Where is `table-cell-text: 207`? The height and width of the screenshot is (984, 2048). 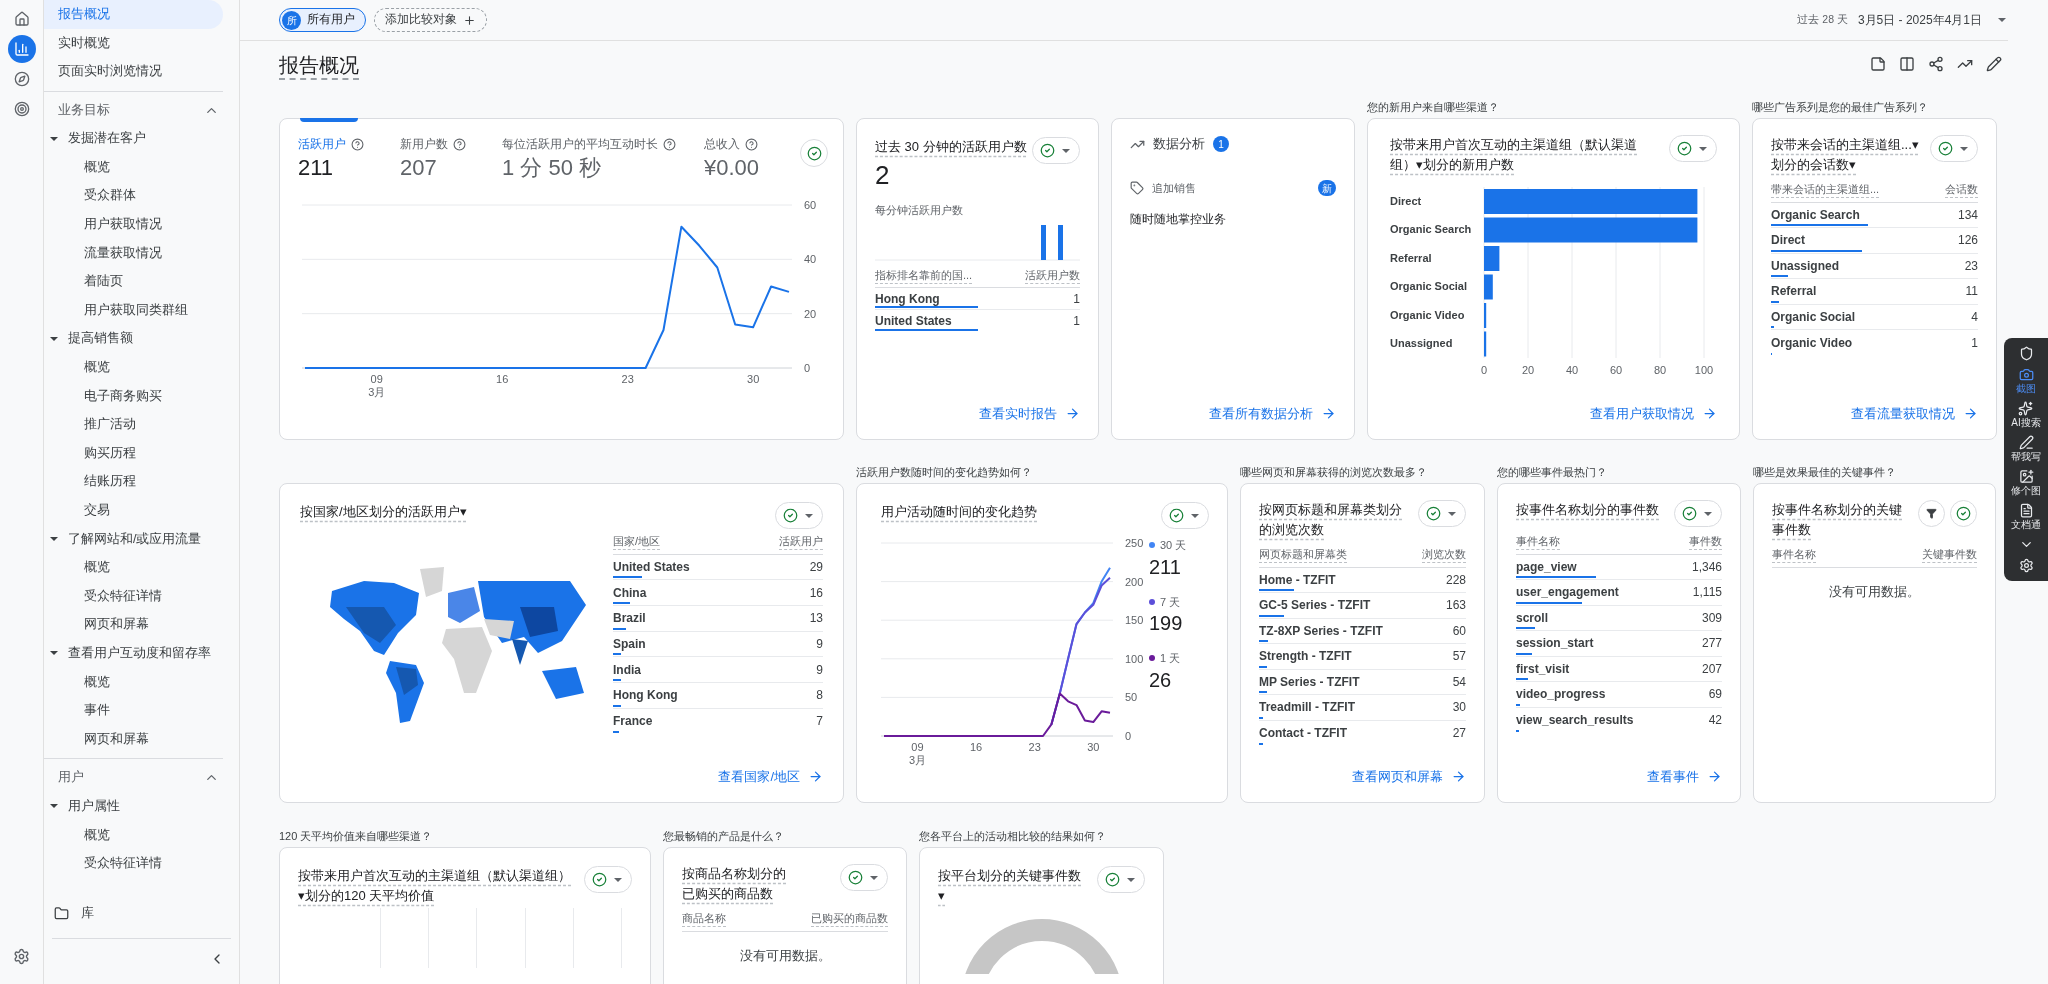 table-cell-text: 207 is located at coordinates (1711, 669).